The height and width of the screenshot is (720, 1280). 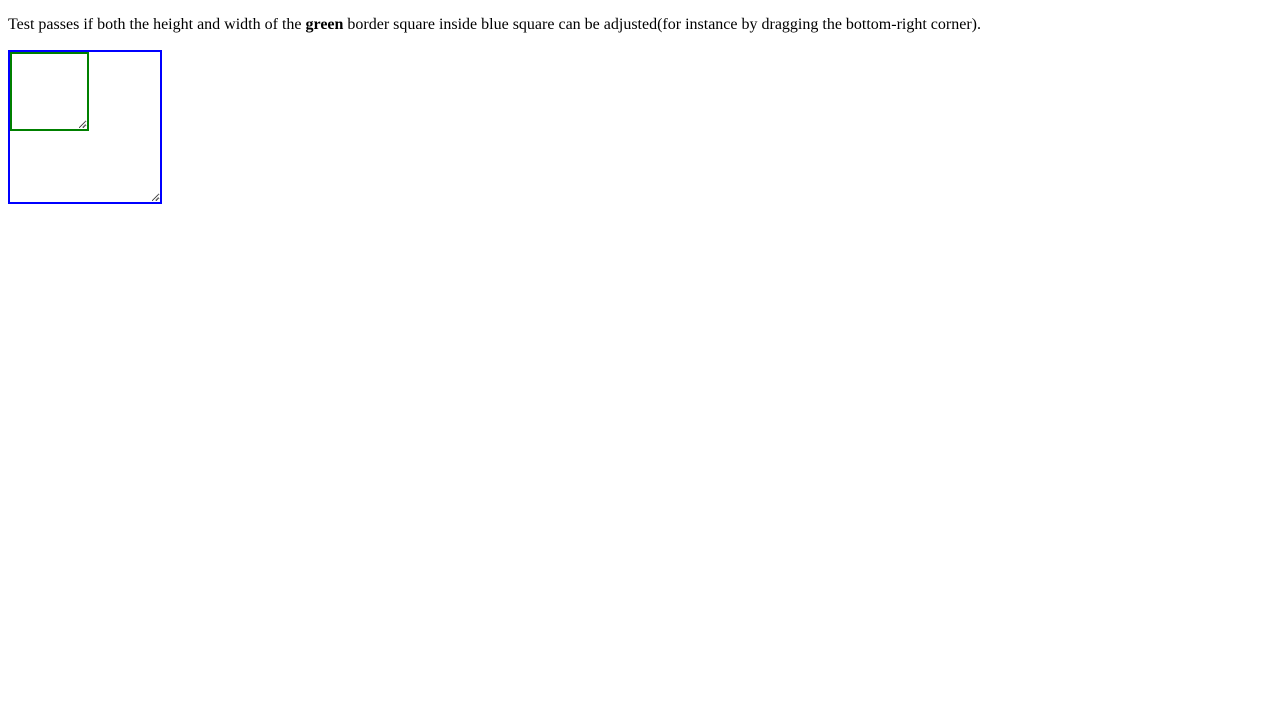 I want to click on blue-resizable-square, so click(x=85, y=127).